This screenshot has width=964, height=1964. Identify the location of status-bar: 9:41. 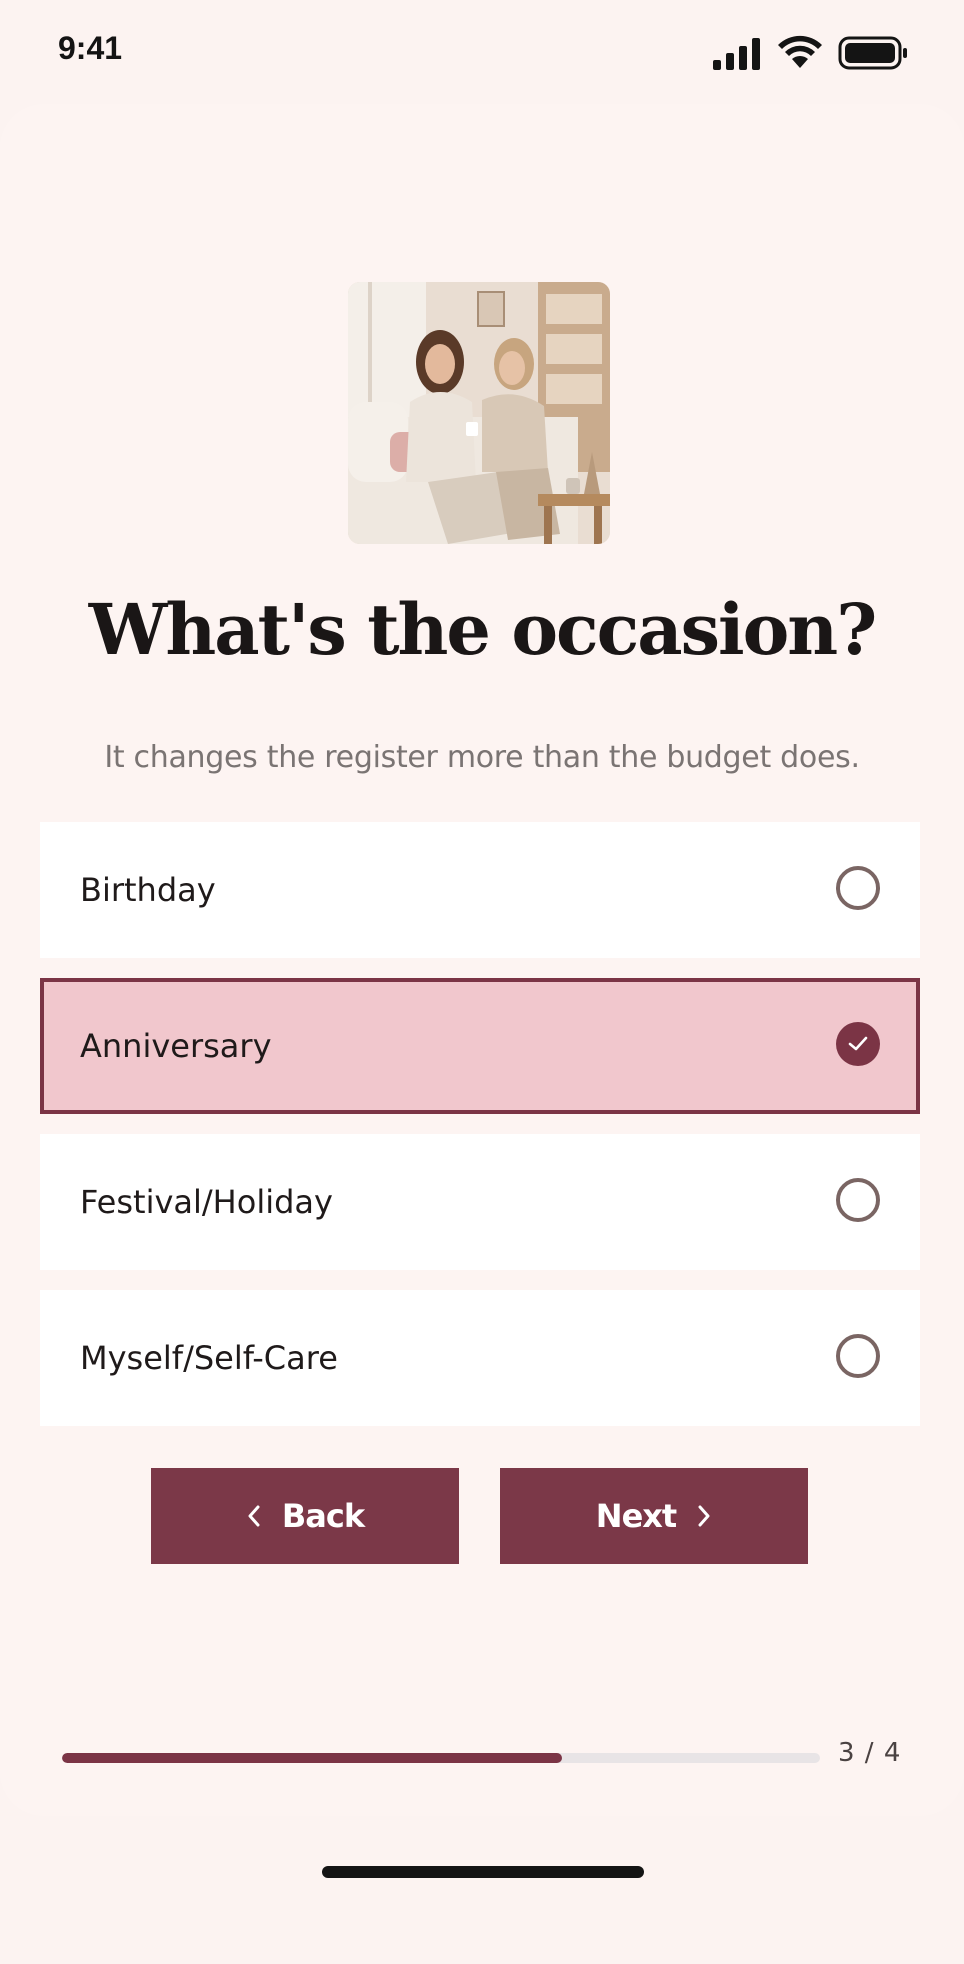
(482, 53).